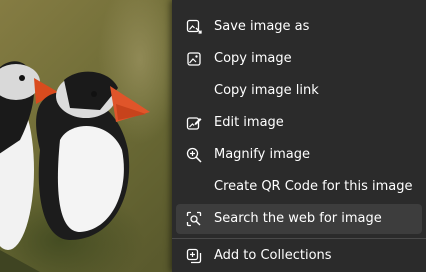 The image size is (426, 272). I want to click on magnify-icon, so click(194, 155).